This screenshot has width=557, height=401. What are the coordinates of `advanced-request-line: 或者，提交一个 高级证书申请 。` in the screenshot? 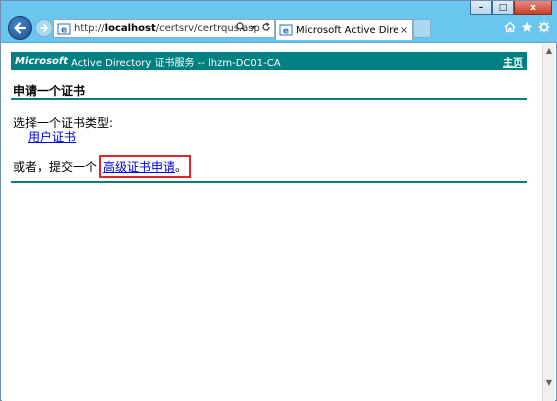 It's located at (102, 166).